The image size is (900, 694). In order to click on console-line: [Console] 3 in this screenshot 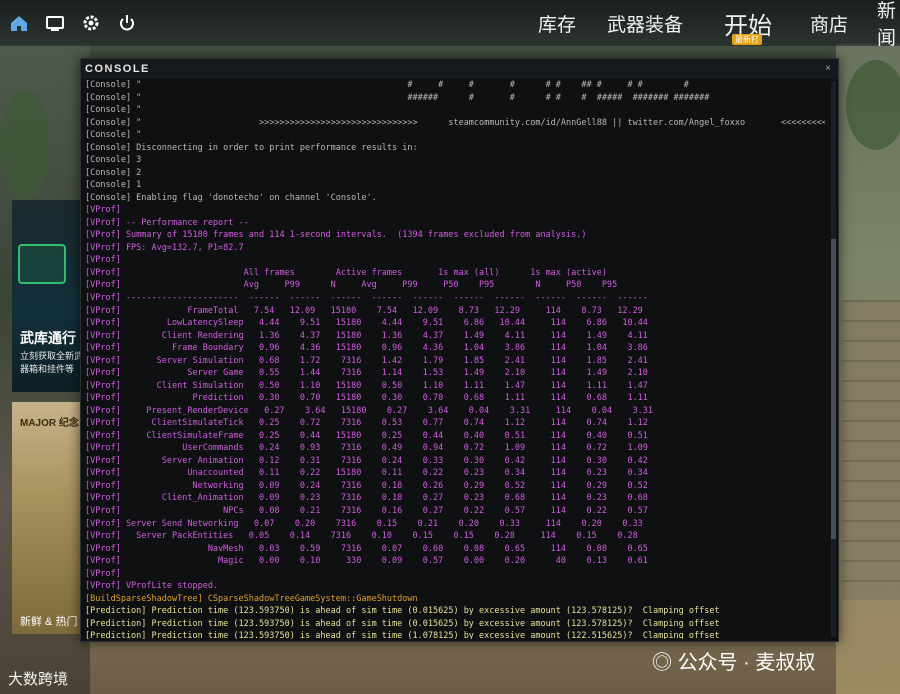, I will do `click(113, 160)`.